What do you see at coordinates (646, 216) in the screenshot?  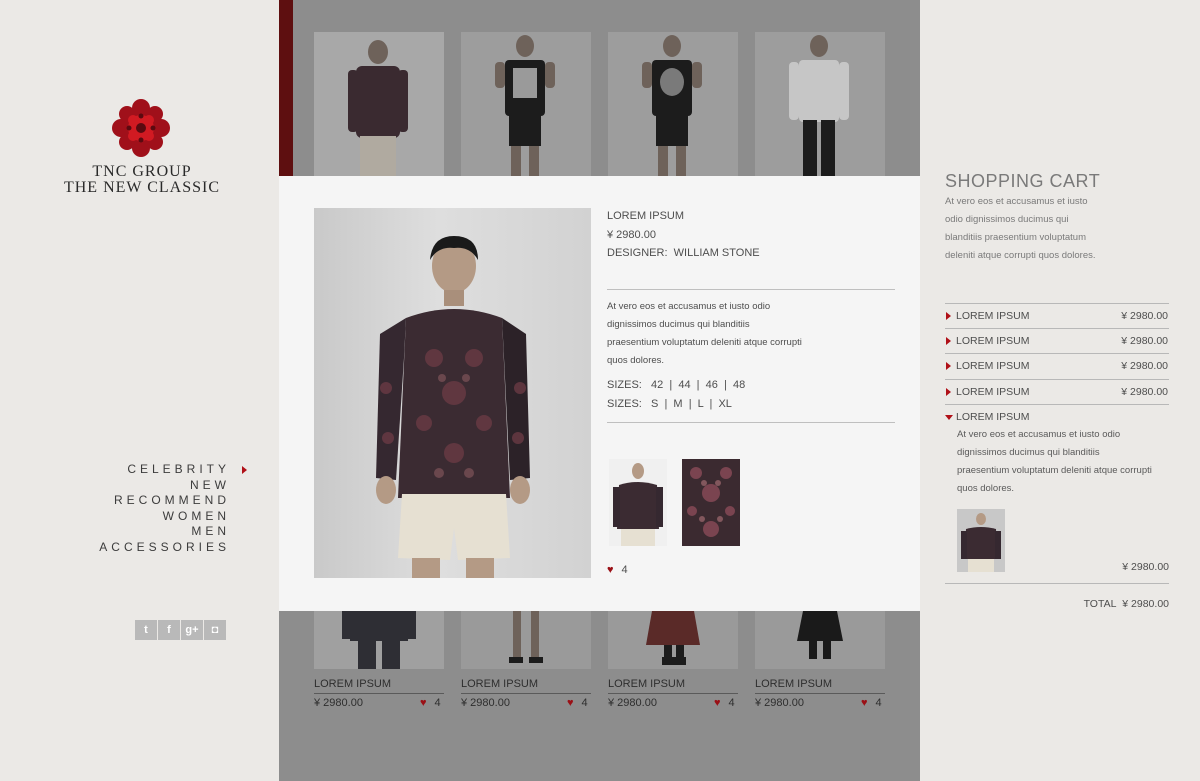 I see `product-title: LOREM IPSUM` at bounding box center [646, 216].